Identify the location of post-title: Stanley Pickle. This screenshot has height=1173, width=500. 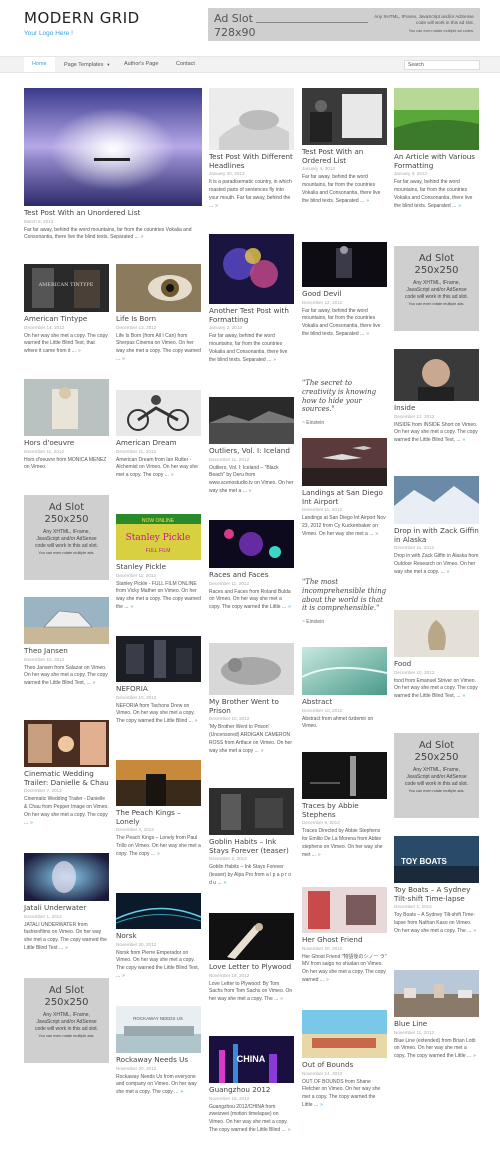
(158, 567).